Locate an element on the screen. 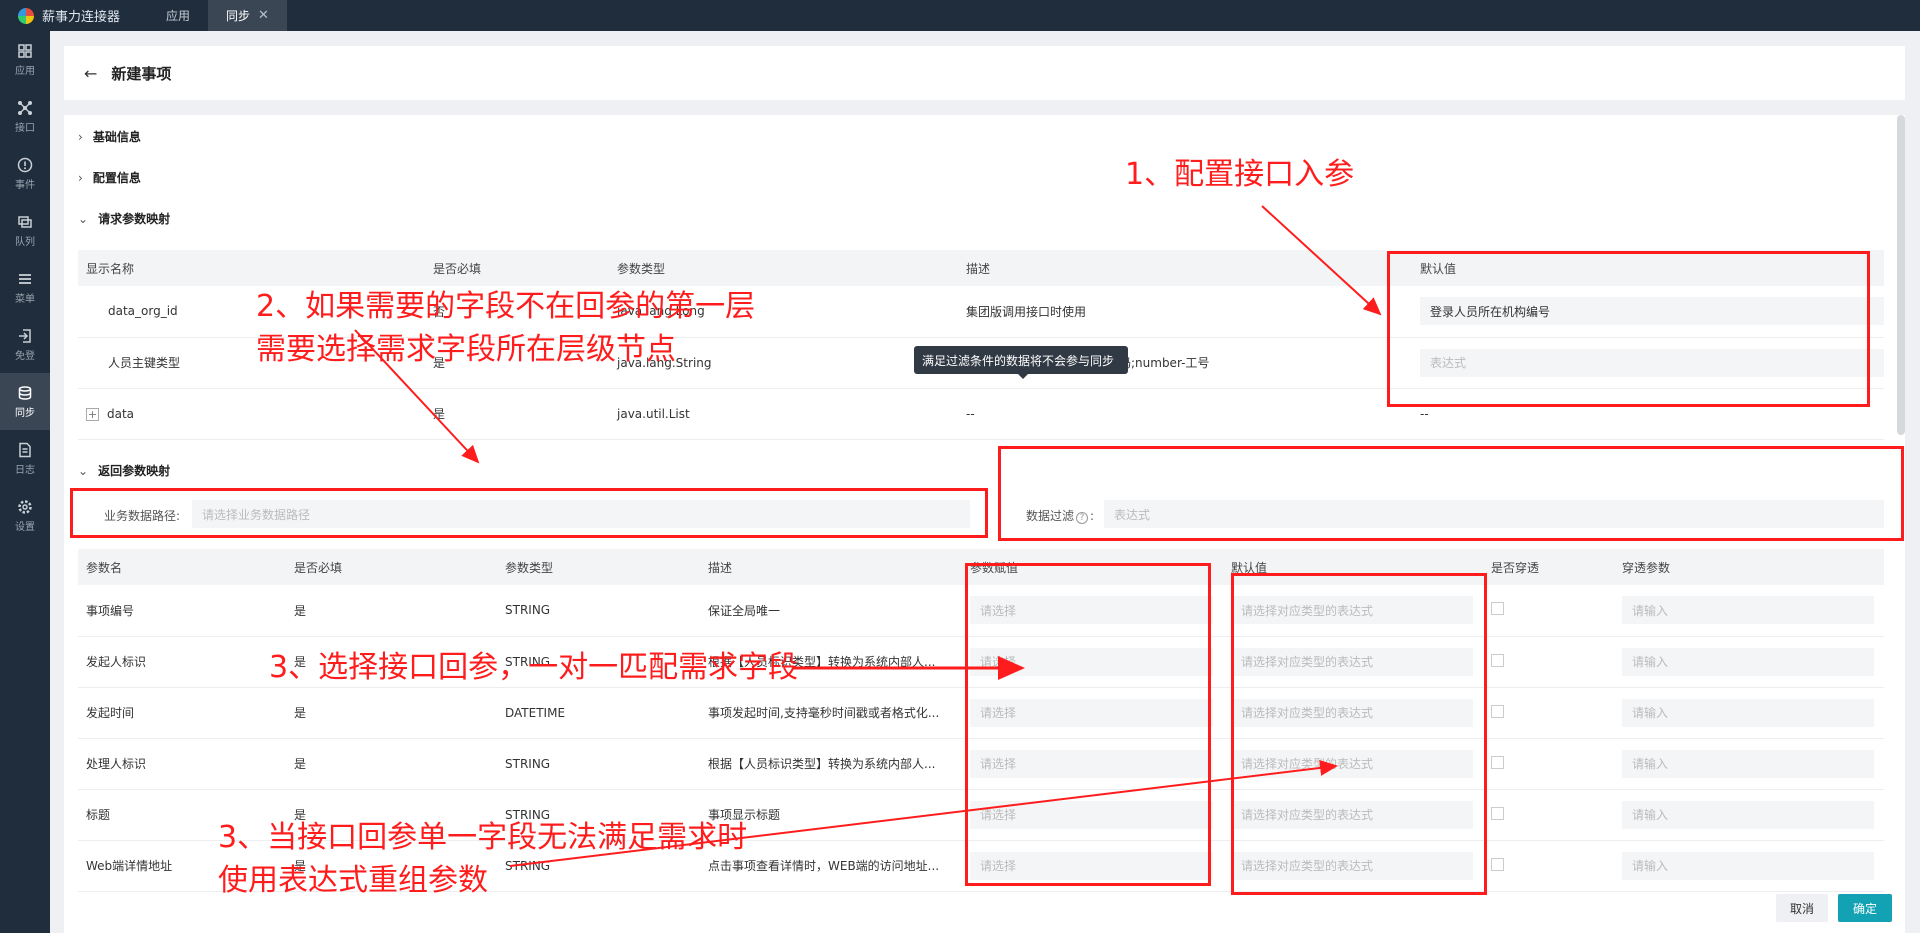 The height and width of the screenshot is (933, 1920). annotation-text-1: 1、配置接口入参 is located at coordinates (1240, 174).